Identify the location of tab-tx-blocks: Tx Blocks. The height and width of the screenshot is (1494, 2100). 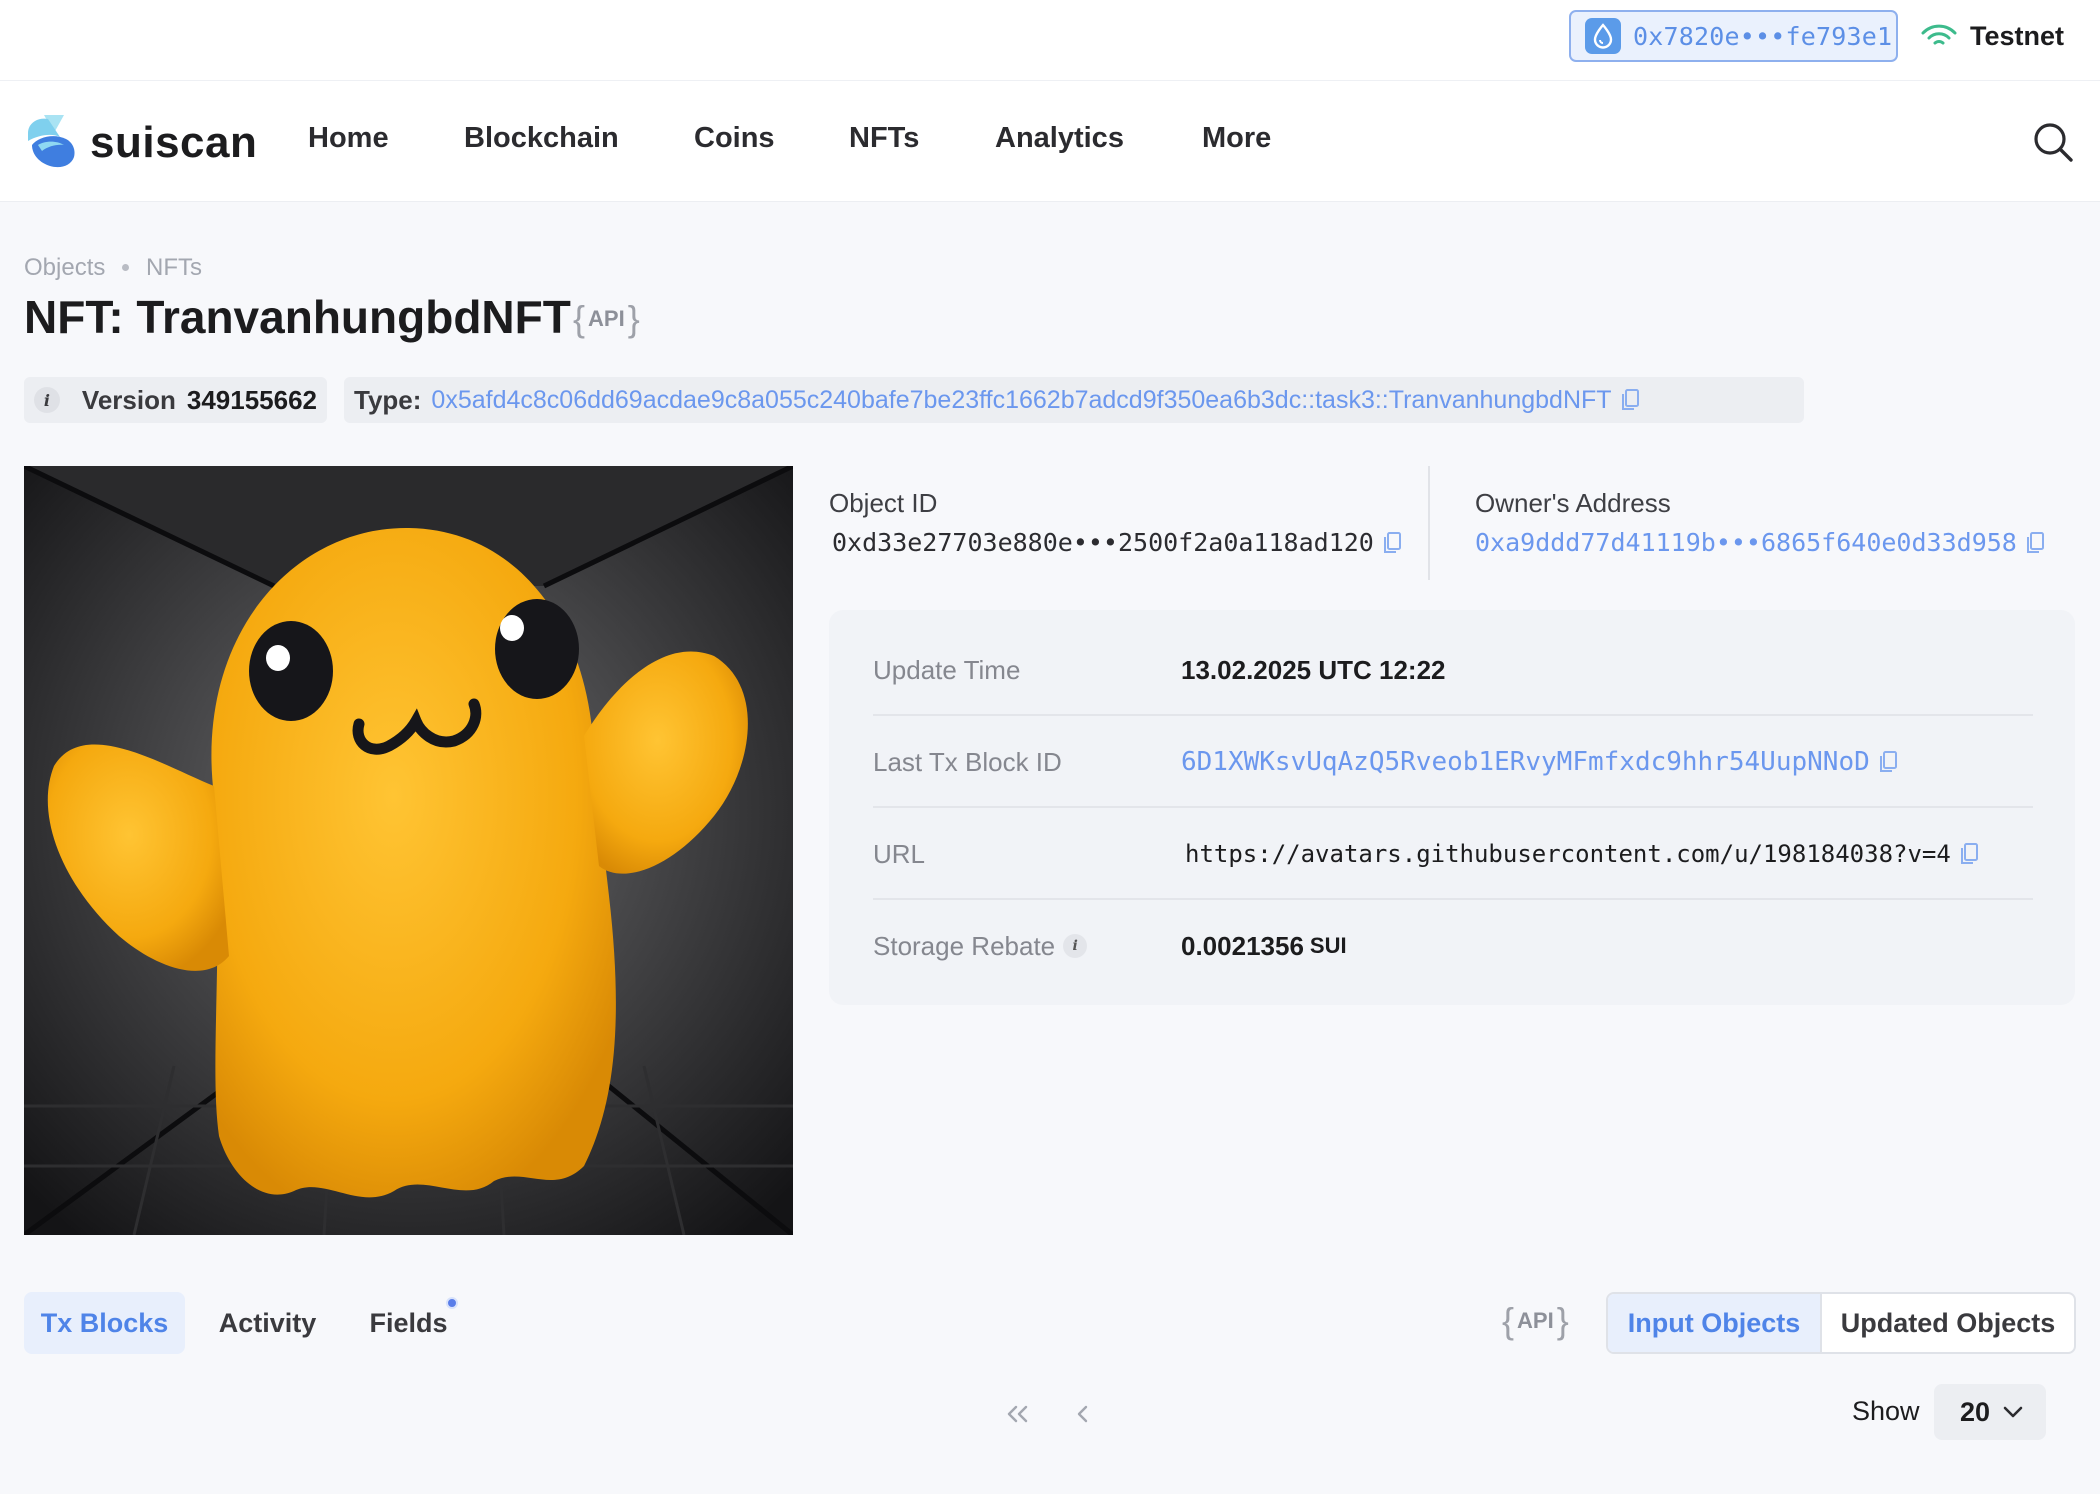
(104, 1323).